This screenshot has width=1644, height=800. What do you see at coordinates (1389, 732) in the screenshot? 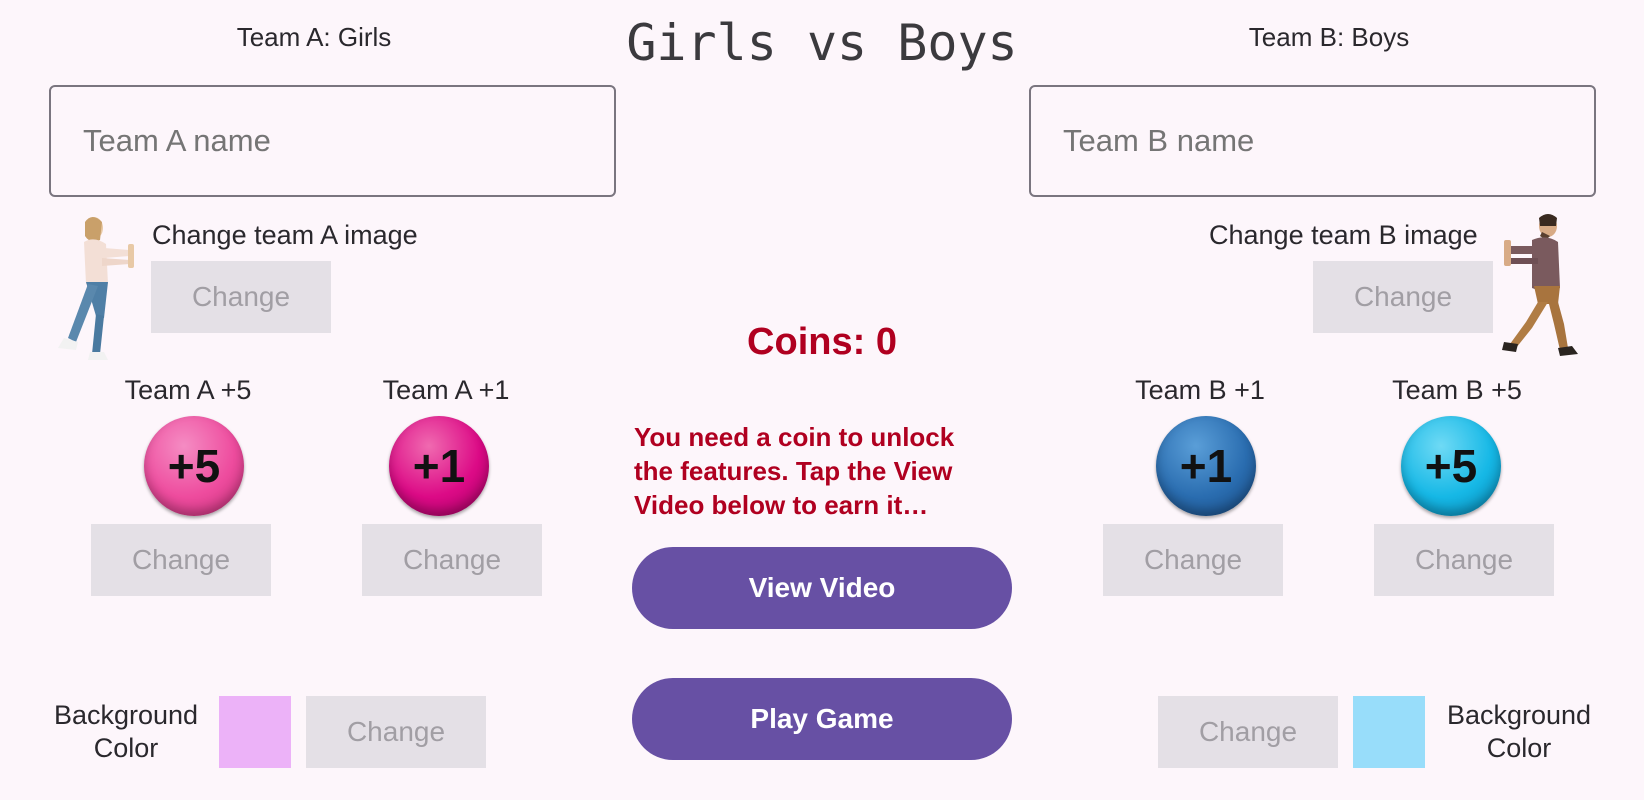
I see `team-b-bg-color-swatch` at bounding box center [1389, 732].